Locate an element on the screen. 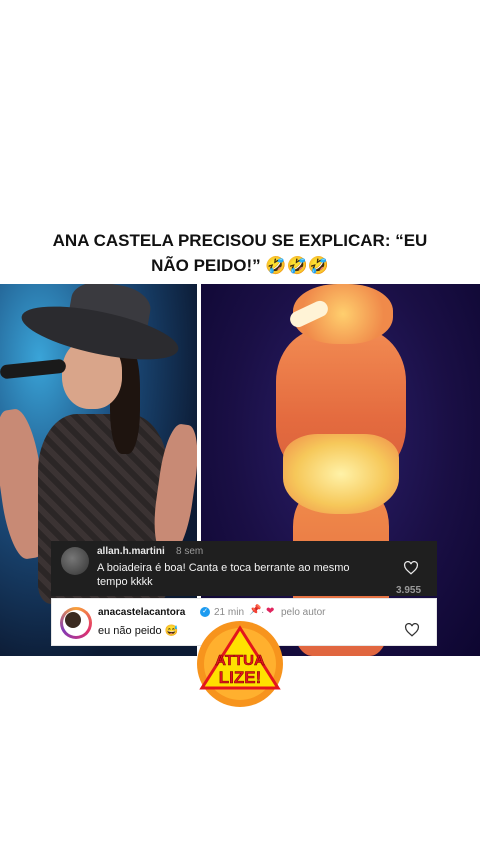  logo-text-line1: ATTUA is located at coordinates (240, 660).